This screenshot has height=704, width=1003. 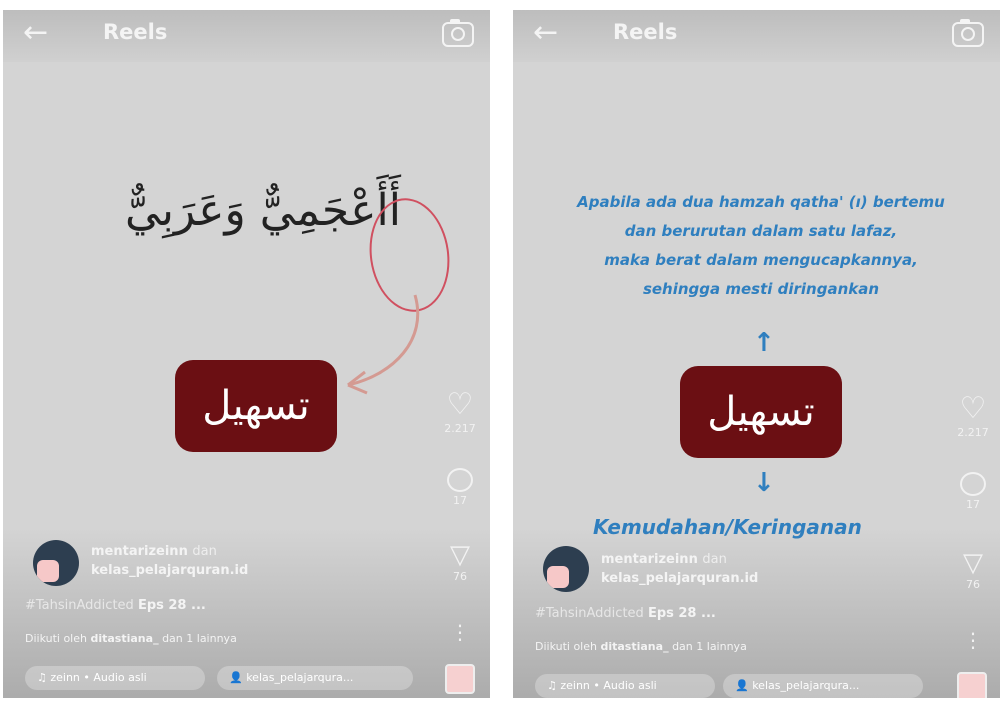 What do you see at coordinates (761, 231) in the screenshot?
I see `explanation-line-2: dan berurutan dalam satu lafaz,` at bounding box center [761, 231].